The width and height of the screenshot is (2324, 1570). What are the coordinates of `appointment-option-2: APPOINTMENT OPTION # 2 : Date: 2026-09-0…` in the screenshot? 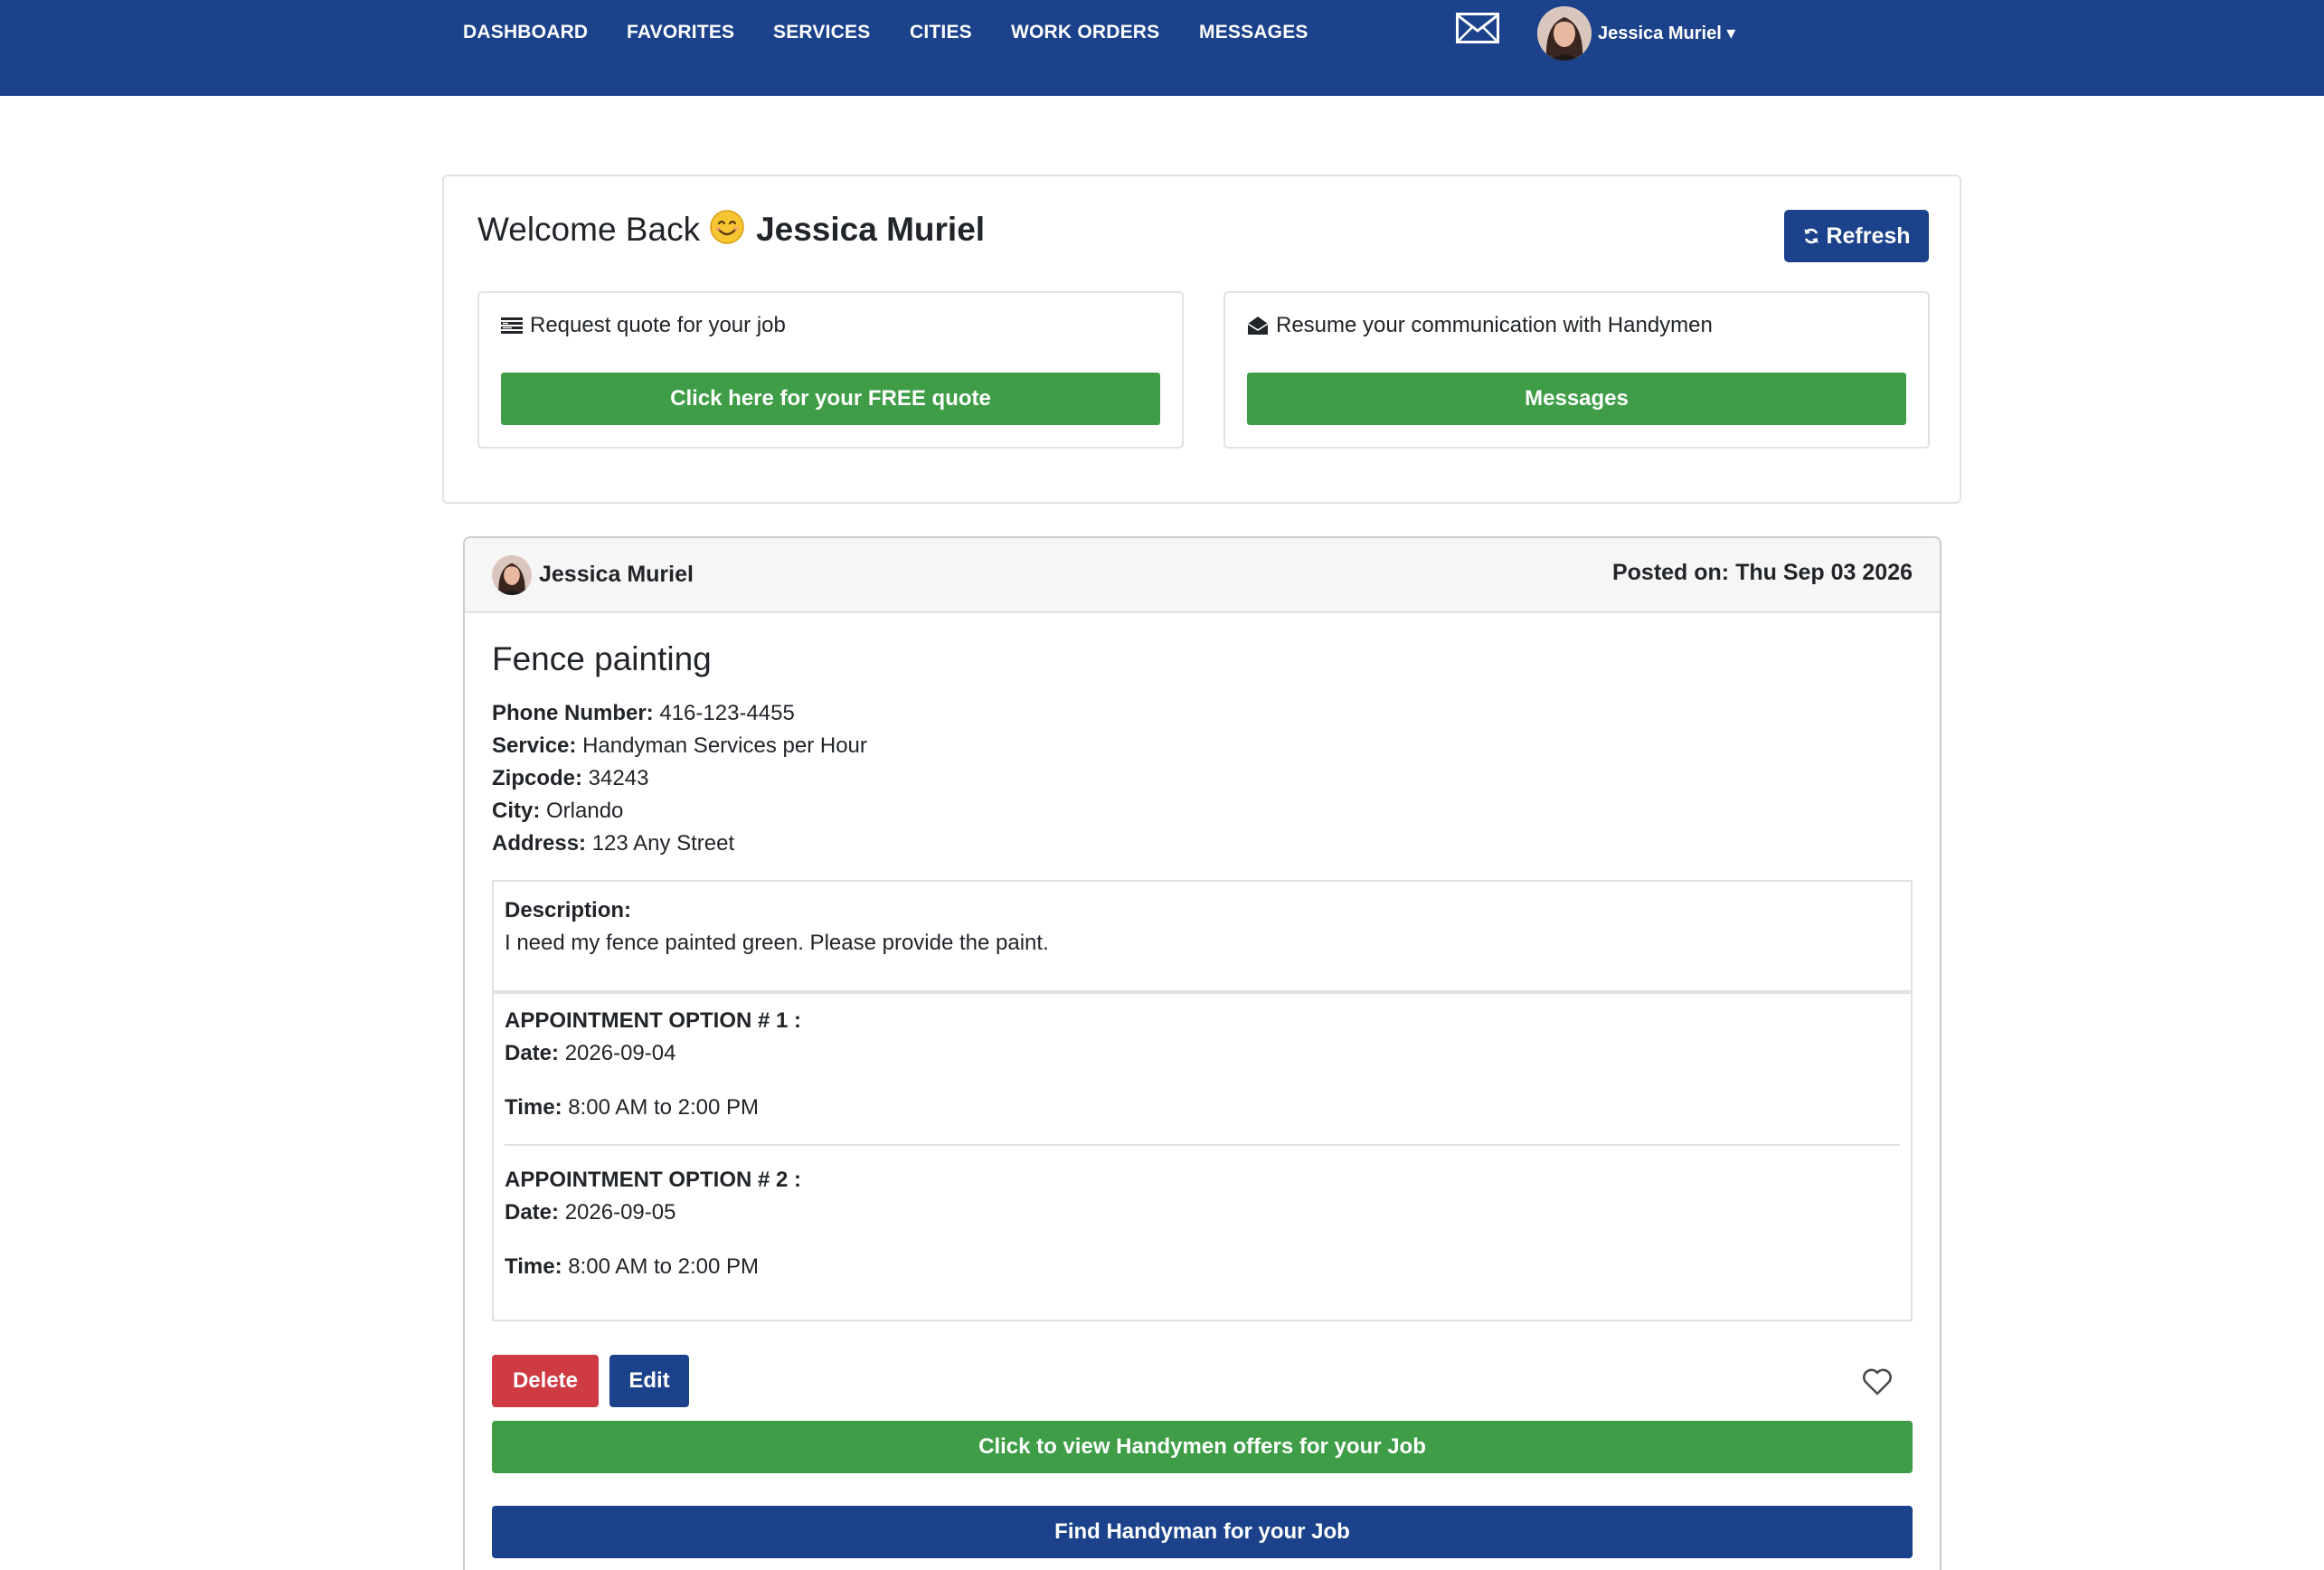 It's located at (1203, 1223).